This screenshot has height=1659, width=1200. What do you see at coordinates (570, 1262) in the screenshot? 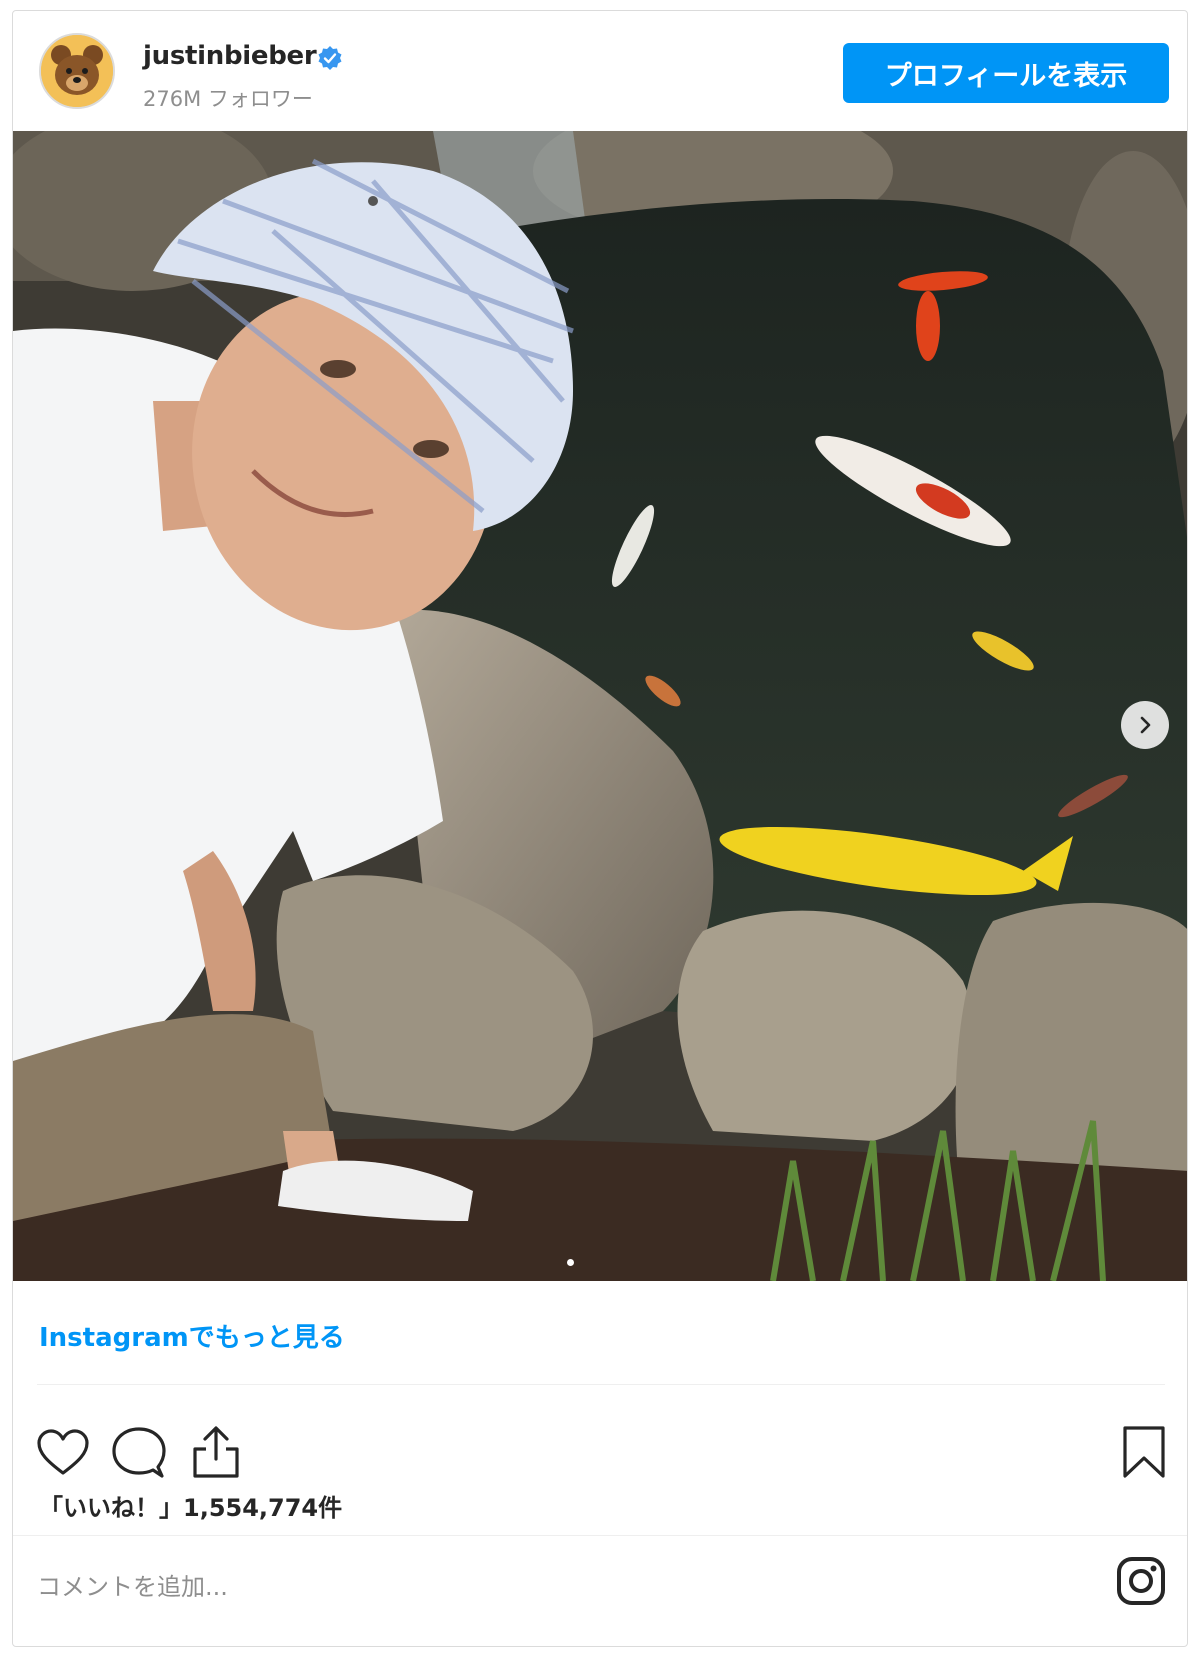
I see `carousel-indicator-dot` at bounding box center [570, 1262].